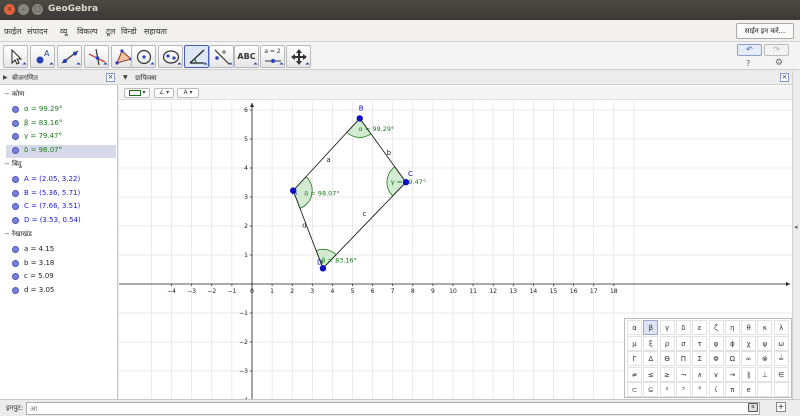  What do you see at coordinates (716, 390) in the screenshot?
I see `greek-key: ί` at bounding box center [716, 390].